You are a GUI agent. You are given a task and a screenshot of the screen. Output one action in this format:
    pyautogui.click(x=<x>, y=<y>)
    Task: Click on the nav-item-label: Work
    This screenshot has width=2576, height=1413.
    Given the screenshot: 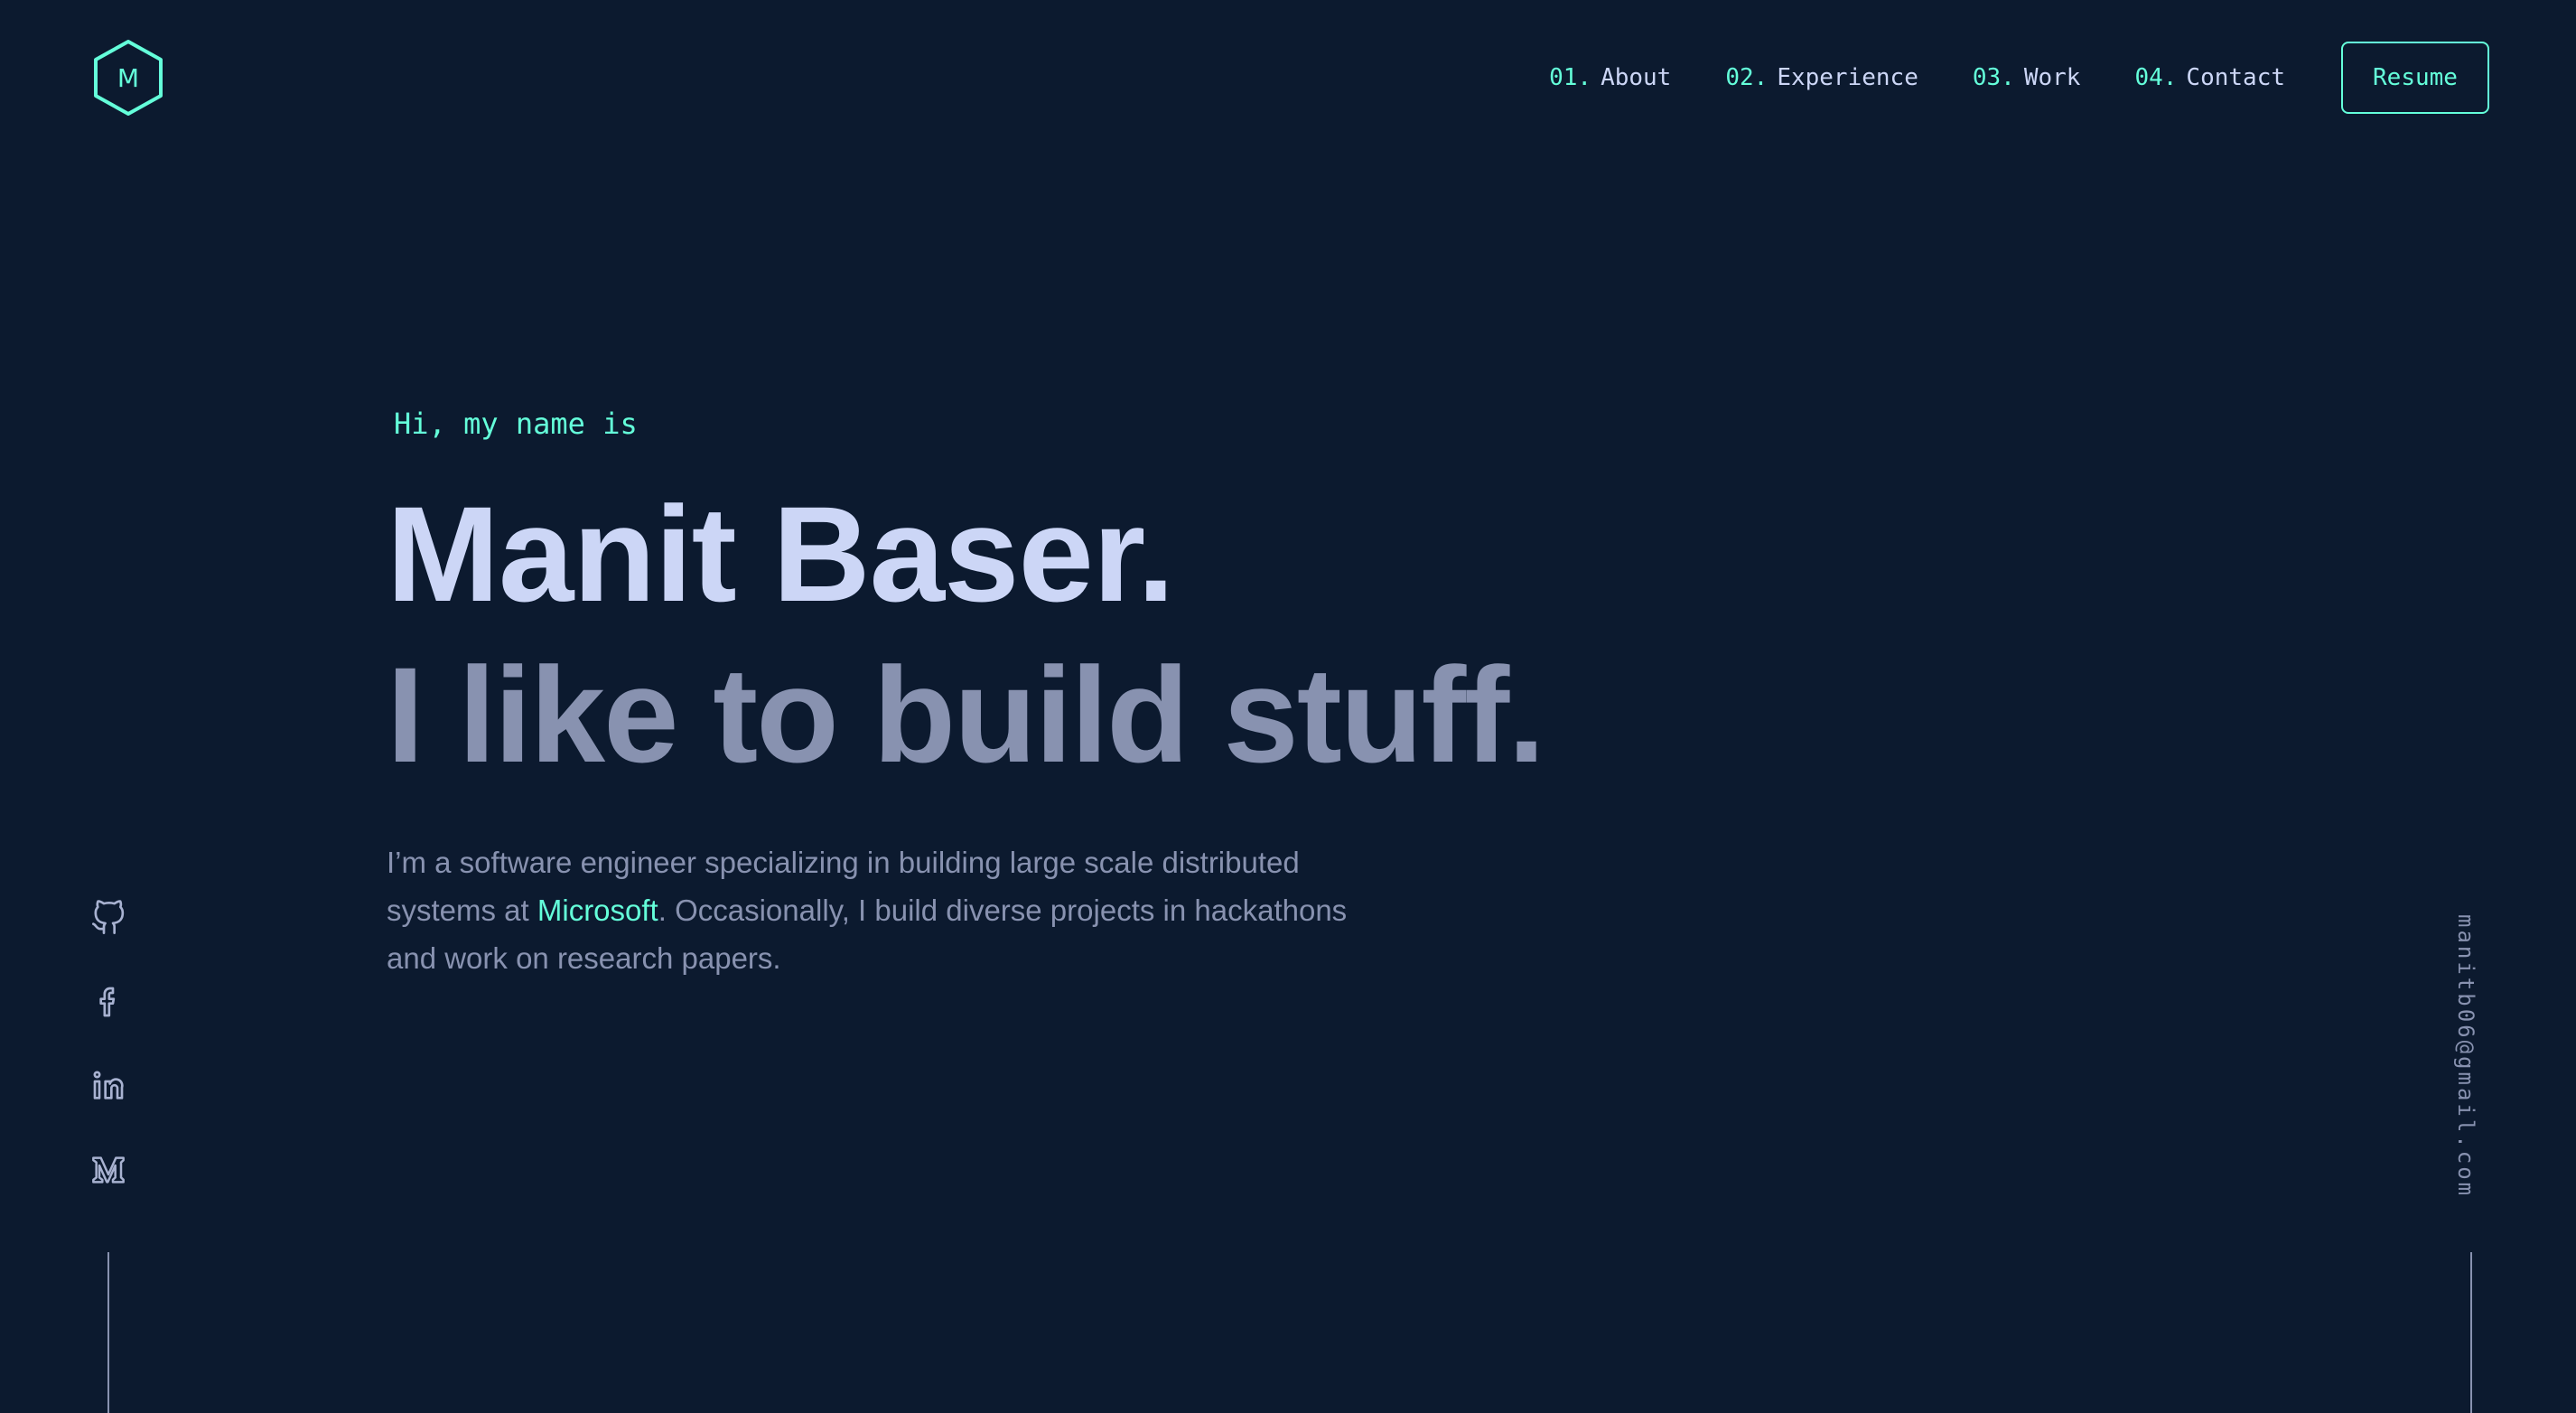 What is the action you would take?
    pyautogui.click(x=2052, y=78)
    